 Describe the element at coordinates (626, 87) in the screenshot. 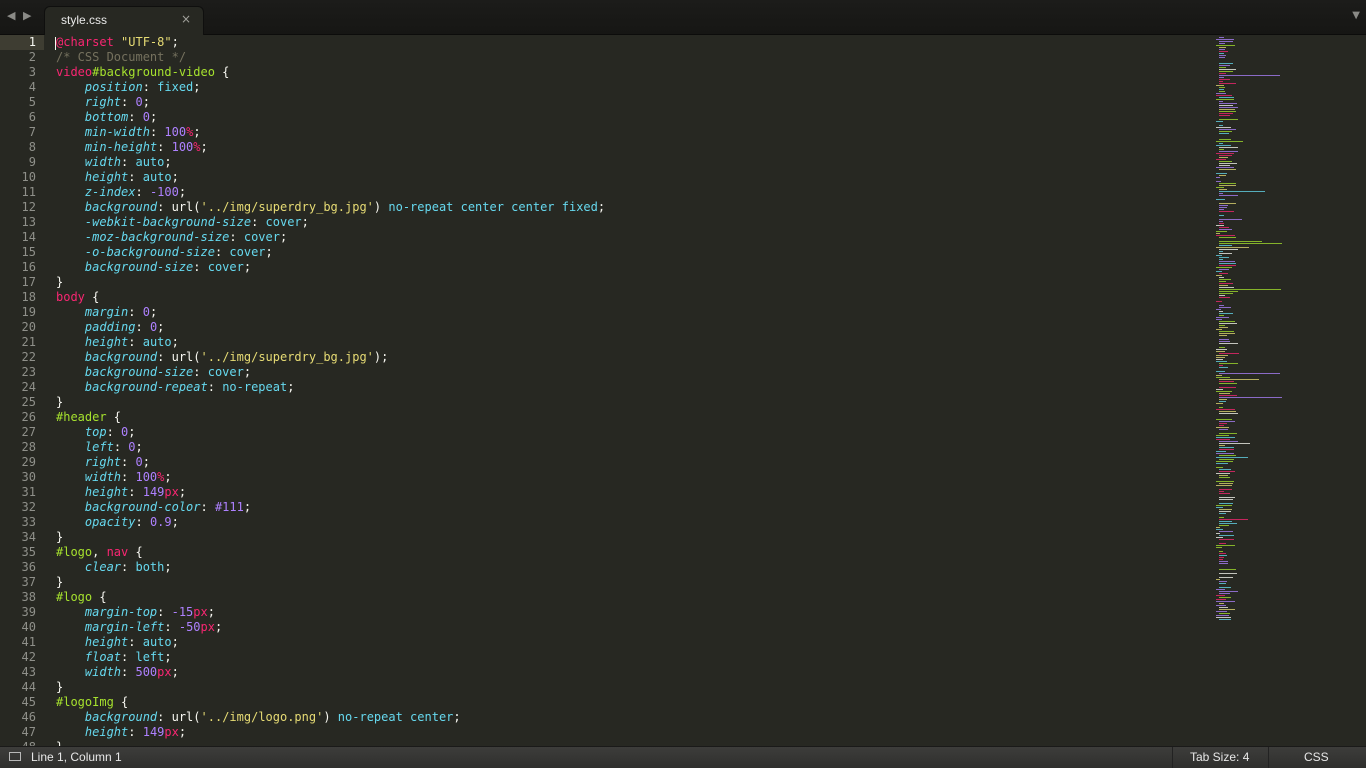

I see `code-line: position: fixed;` at that location.